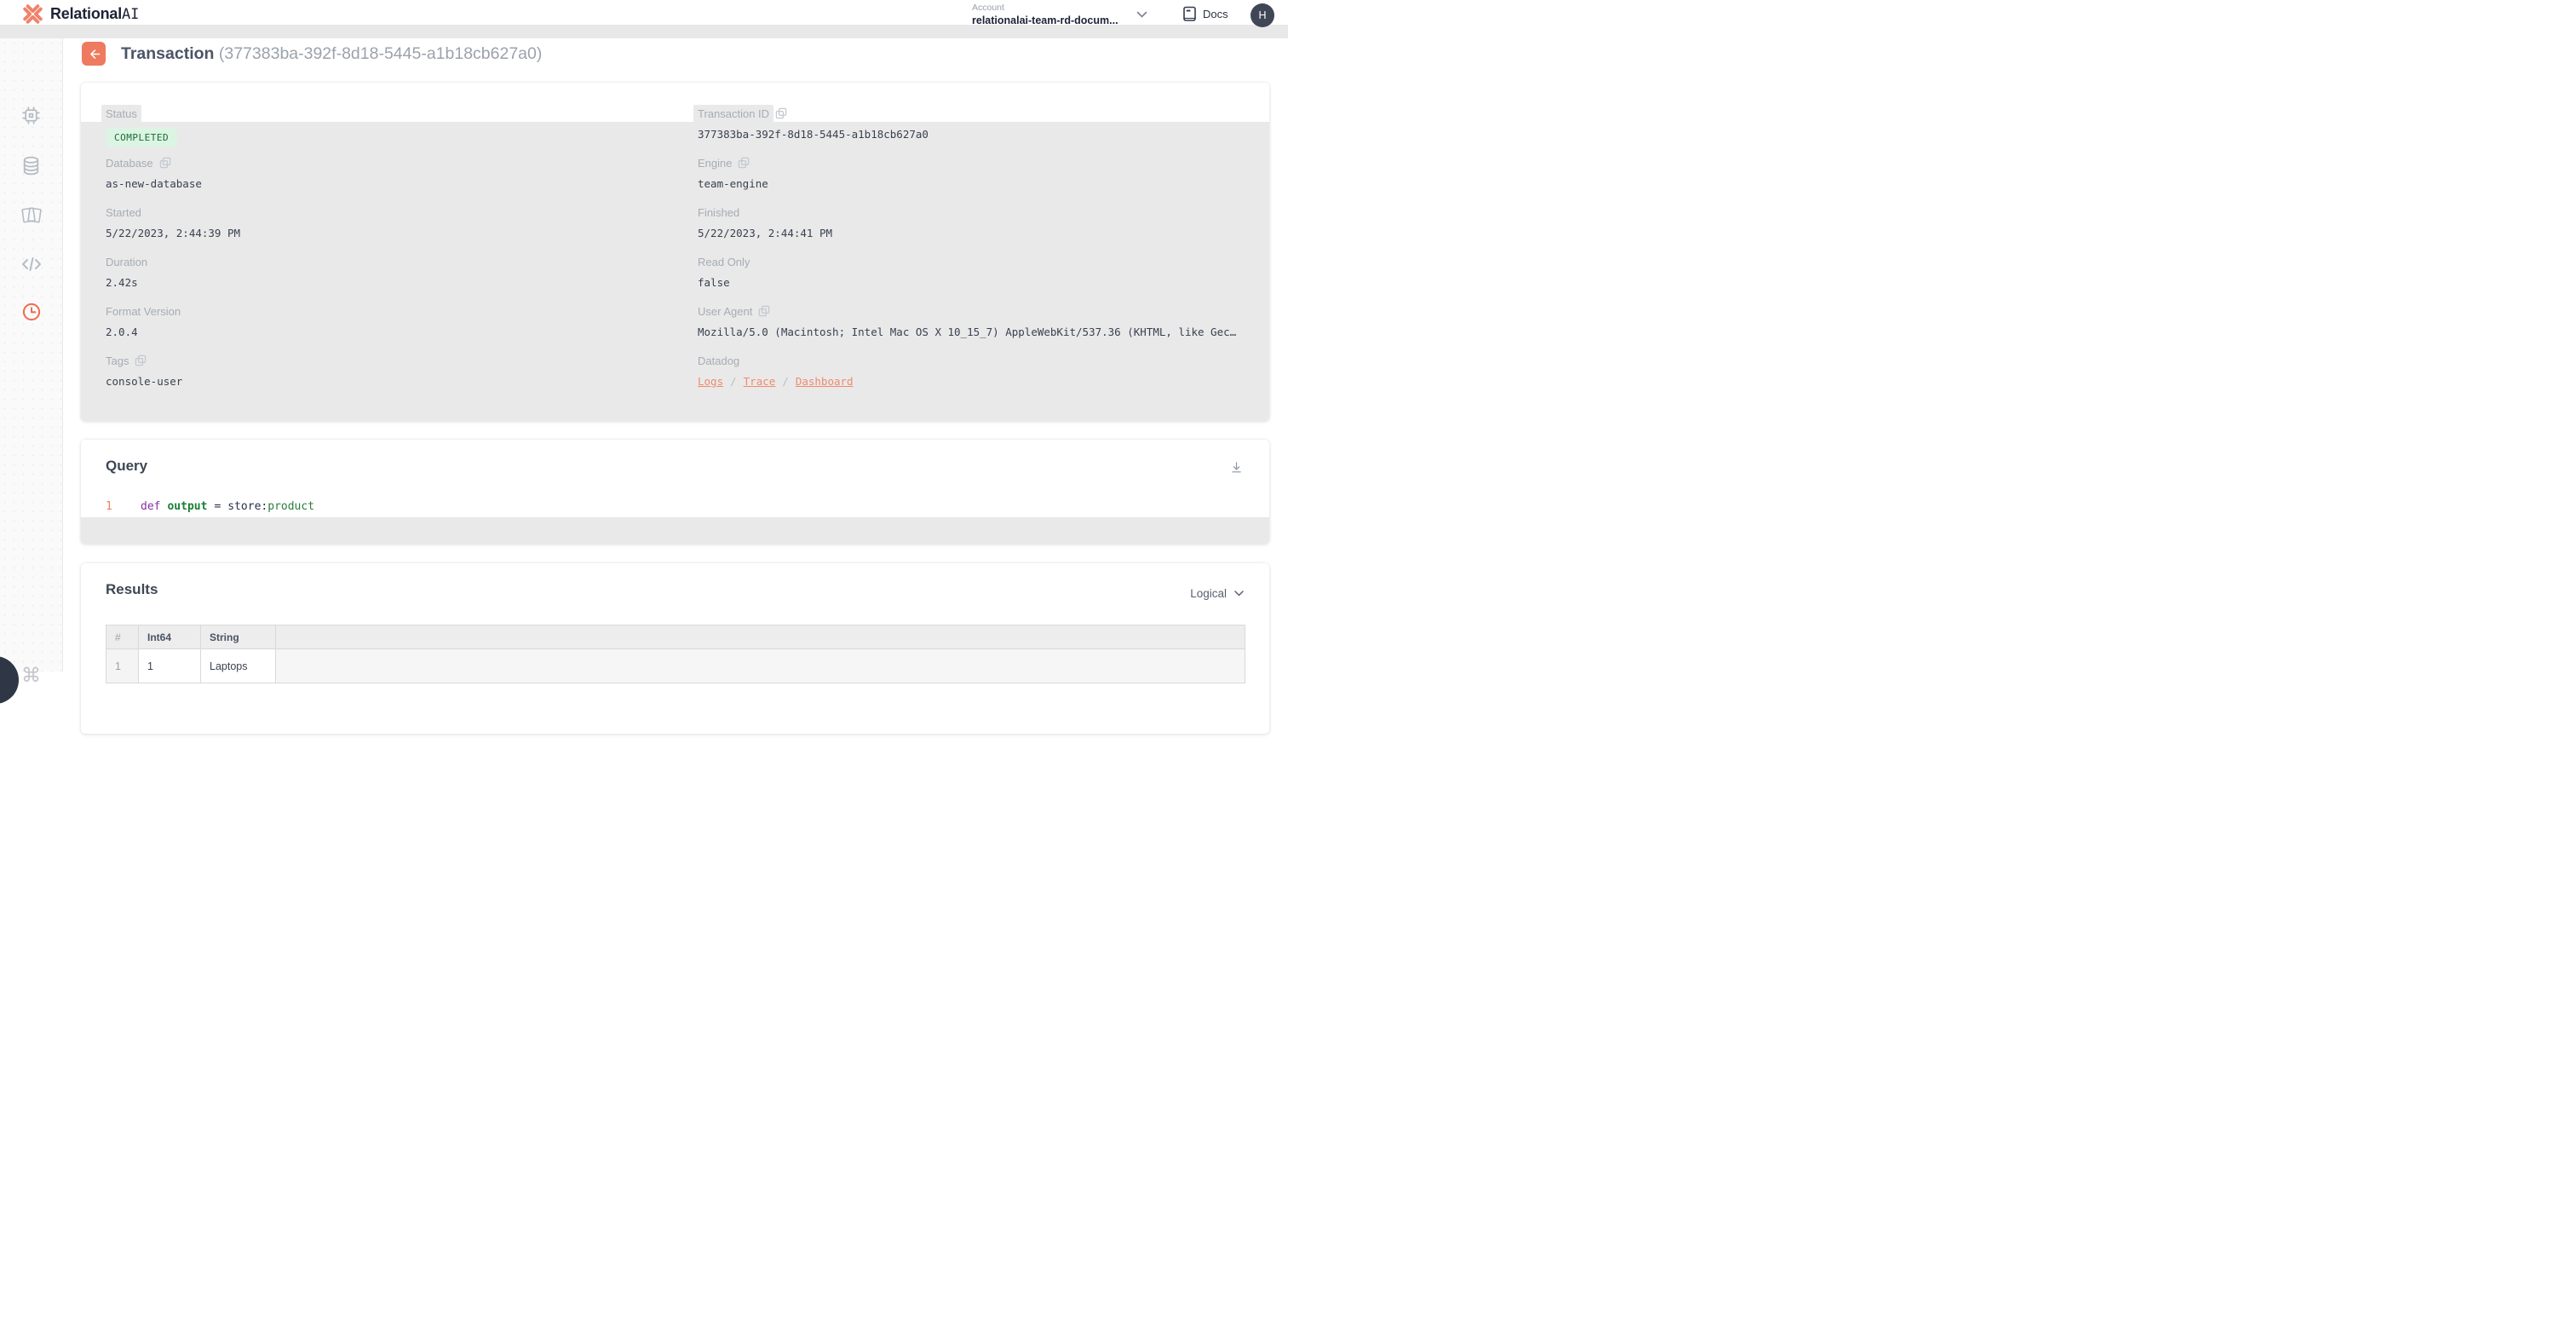  I want to click on brand-name-bold: Relational, so click(87, 13).